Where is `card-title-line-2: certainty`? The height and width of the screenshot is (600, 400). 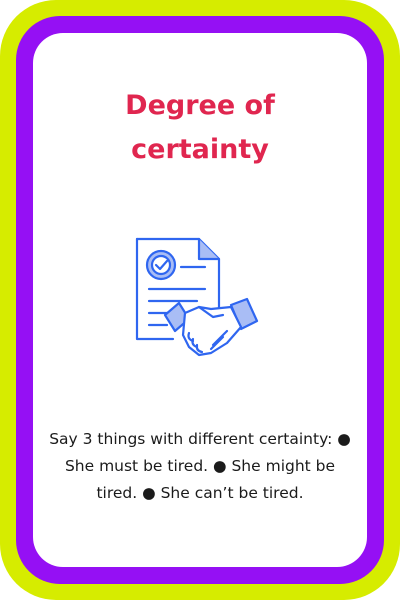 card-title-line-2: certainty is located at coordinates (200, 149).